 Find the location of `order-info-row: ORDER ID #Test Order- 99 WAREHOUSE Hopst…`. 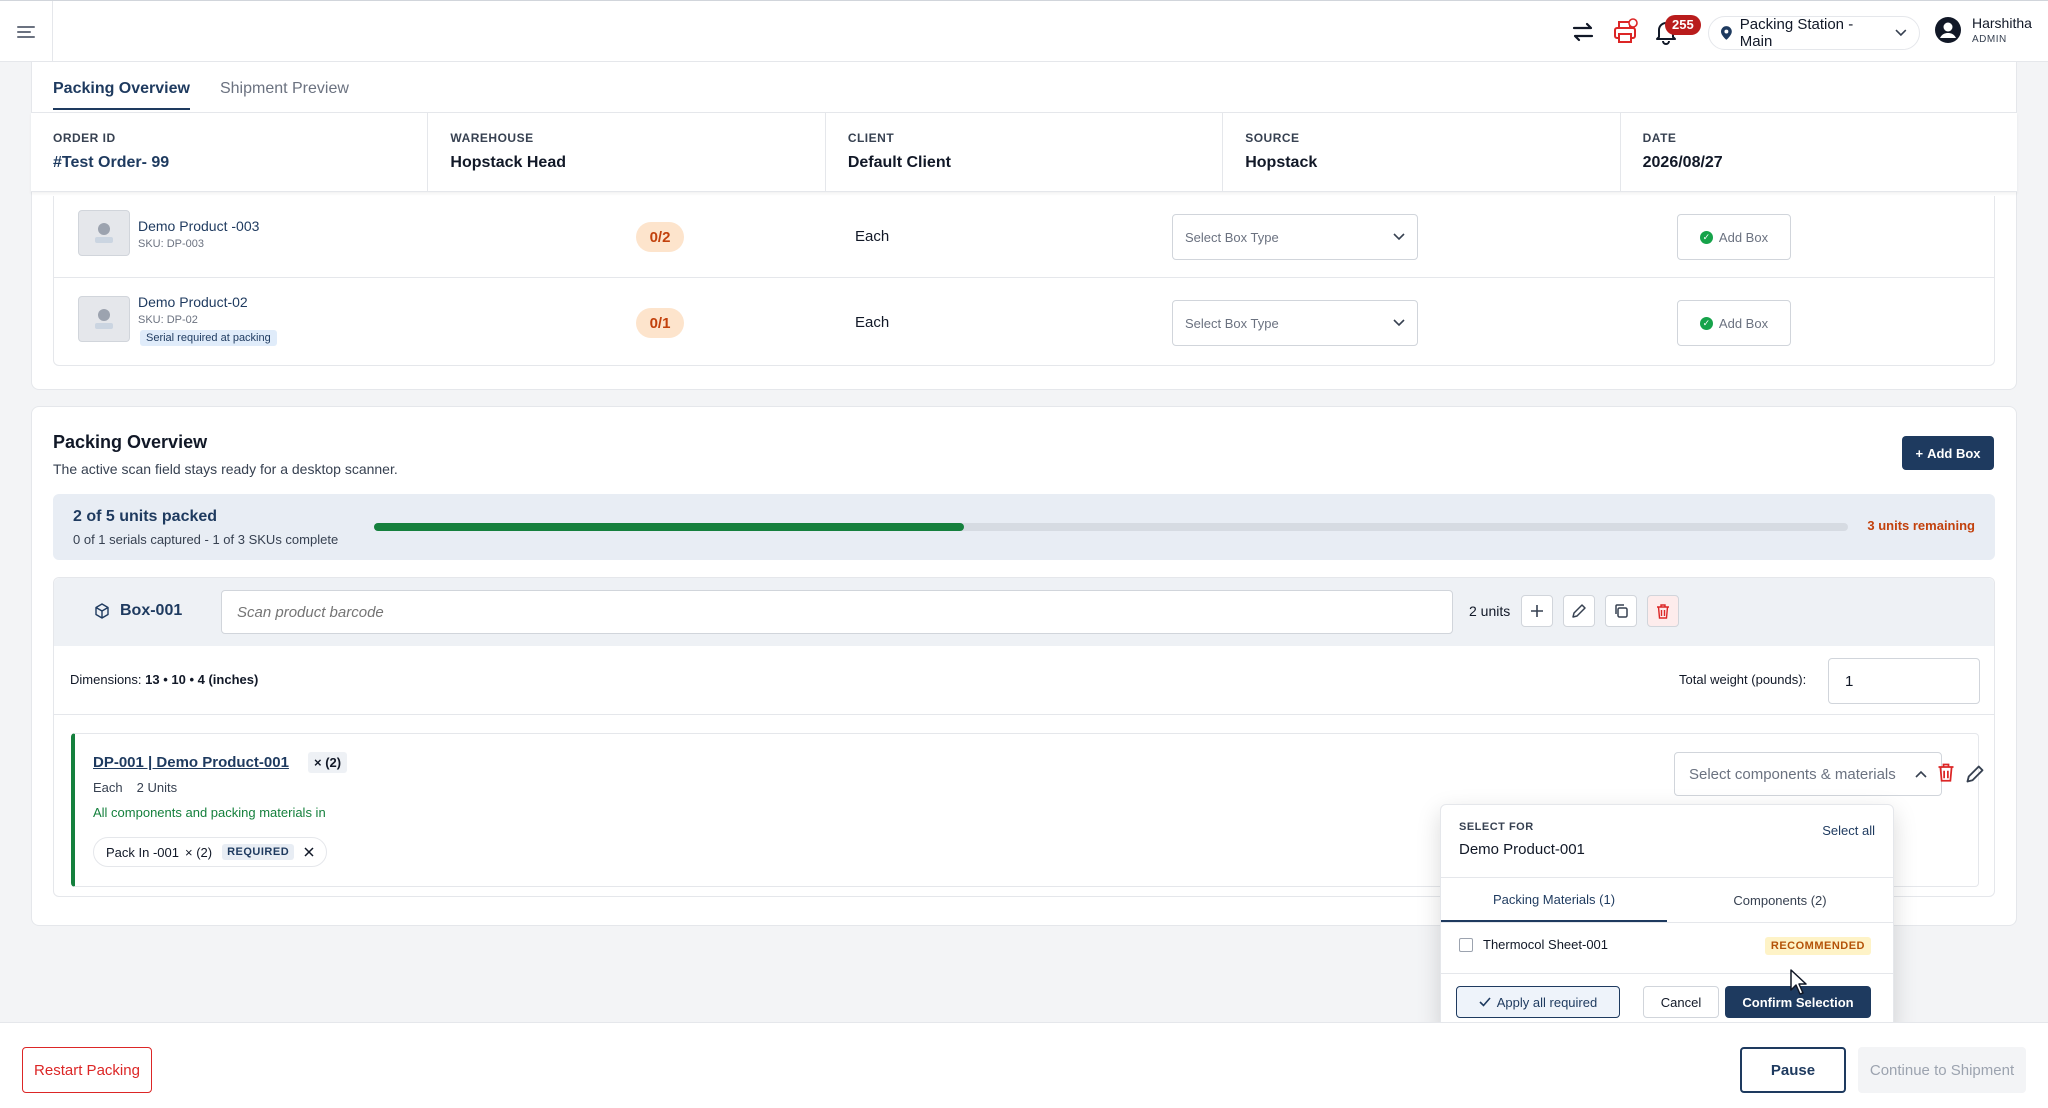

order-info-row: ORDER ID #Test Order- 99 WAREHOUSE Hopst… is located at coordinates (1024, 152).